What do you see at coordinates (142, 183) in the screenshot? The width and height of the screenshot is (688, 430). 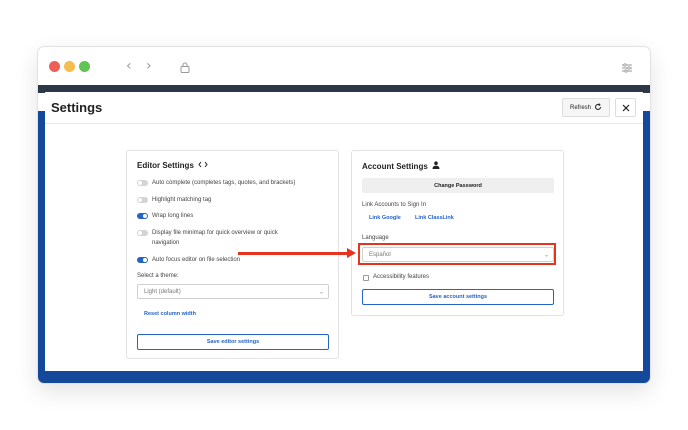 I see `toggle-auto-complete` at bounding box center [142, 183].